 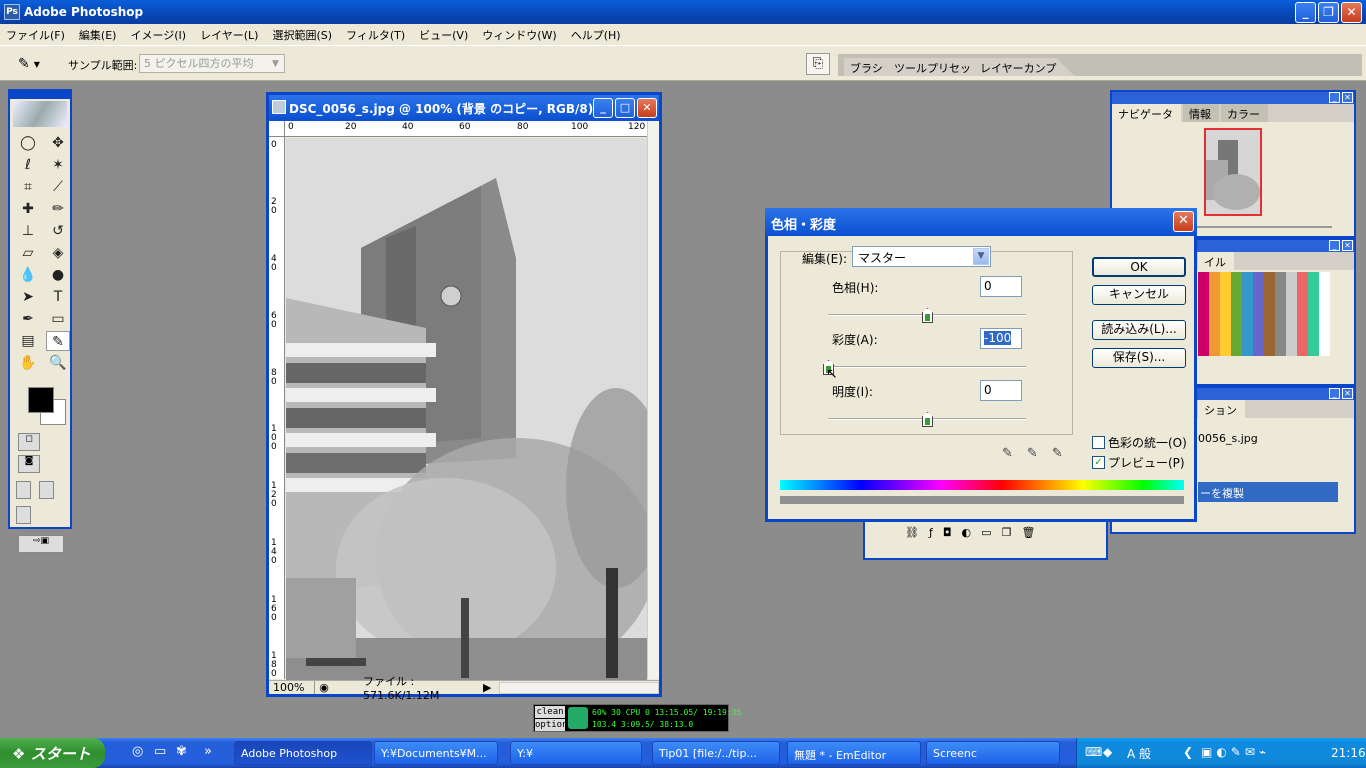 What do you see at coordinates (818, 64) in the screenshot?
I see `palette-well-toggle-icon: ⎘` at bounding box center [818, 64].